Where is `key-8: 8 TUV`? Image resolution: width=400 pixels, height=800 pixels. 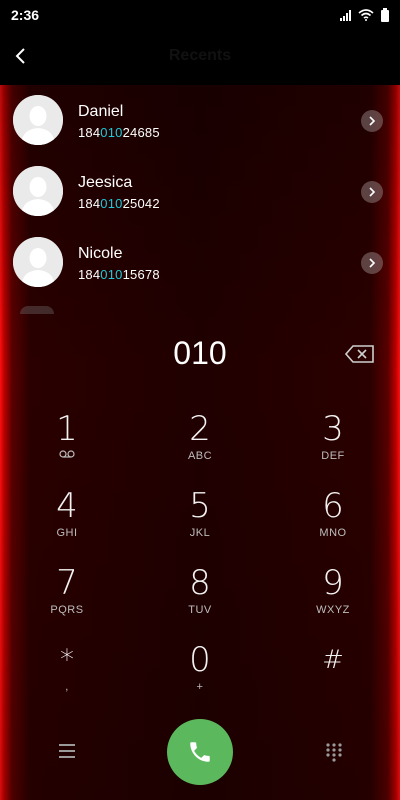 key-8: 8 TUV is located at coordinates (200, 597).